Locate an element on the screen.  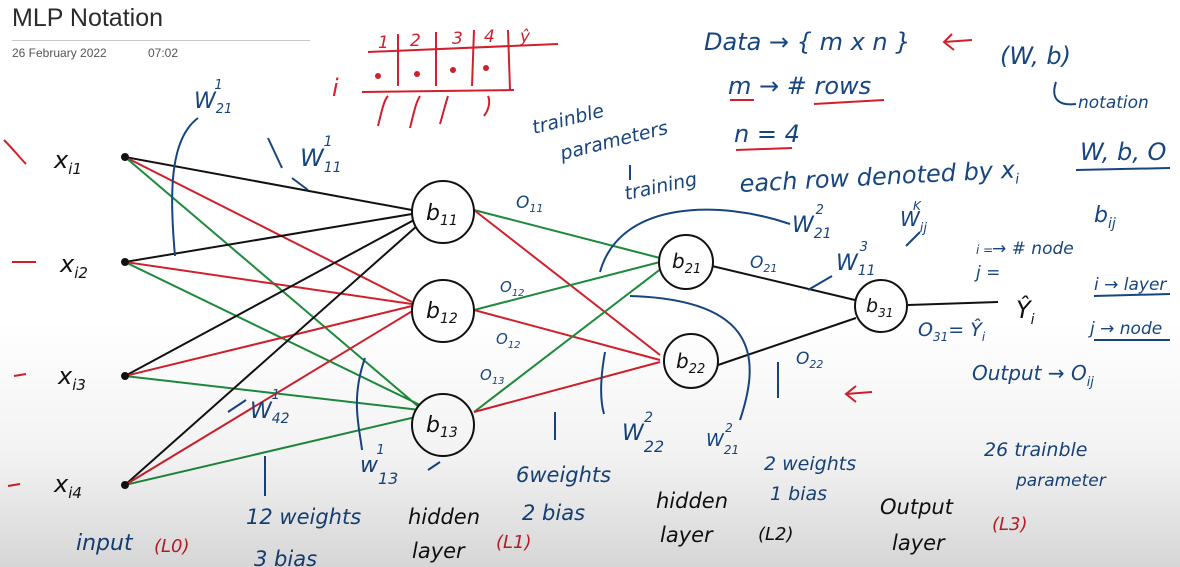
node-b22 is located at coordinates (691, 361).